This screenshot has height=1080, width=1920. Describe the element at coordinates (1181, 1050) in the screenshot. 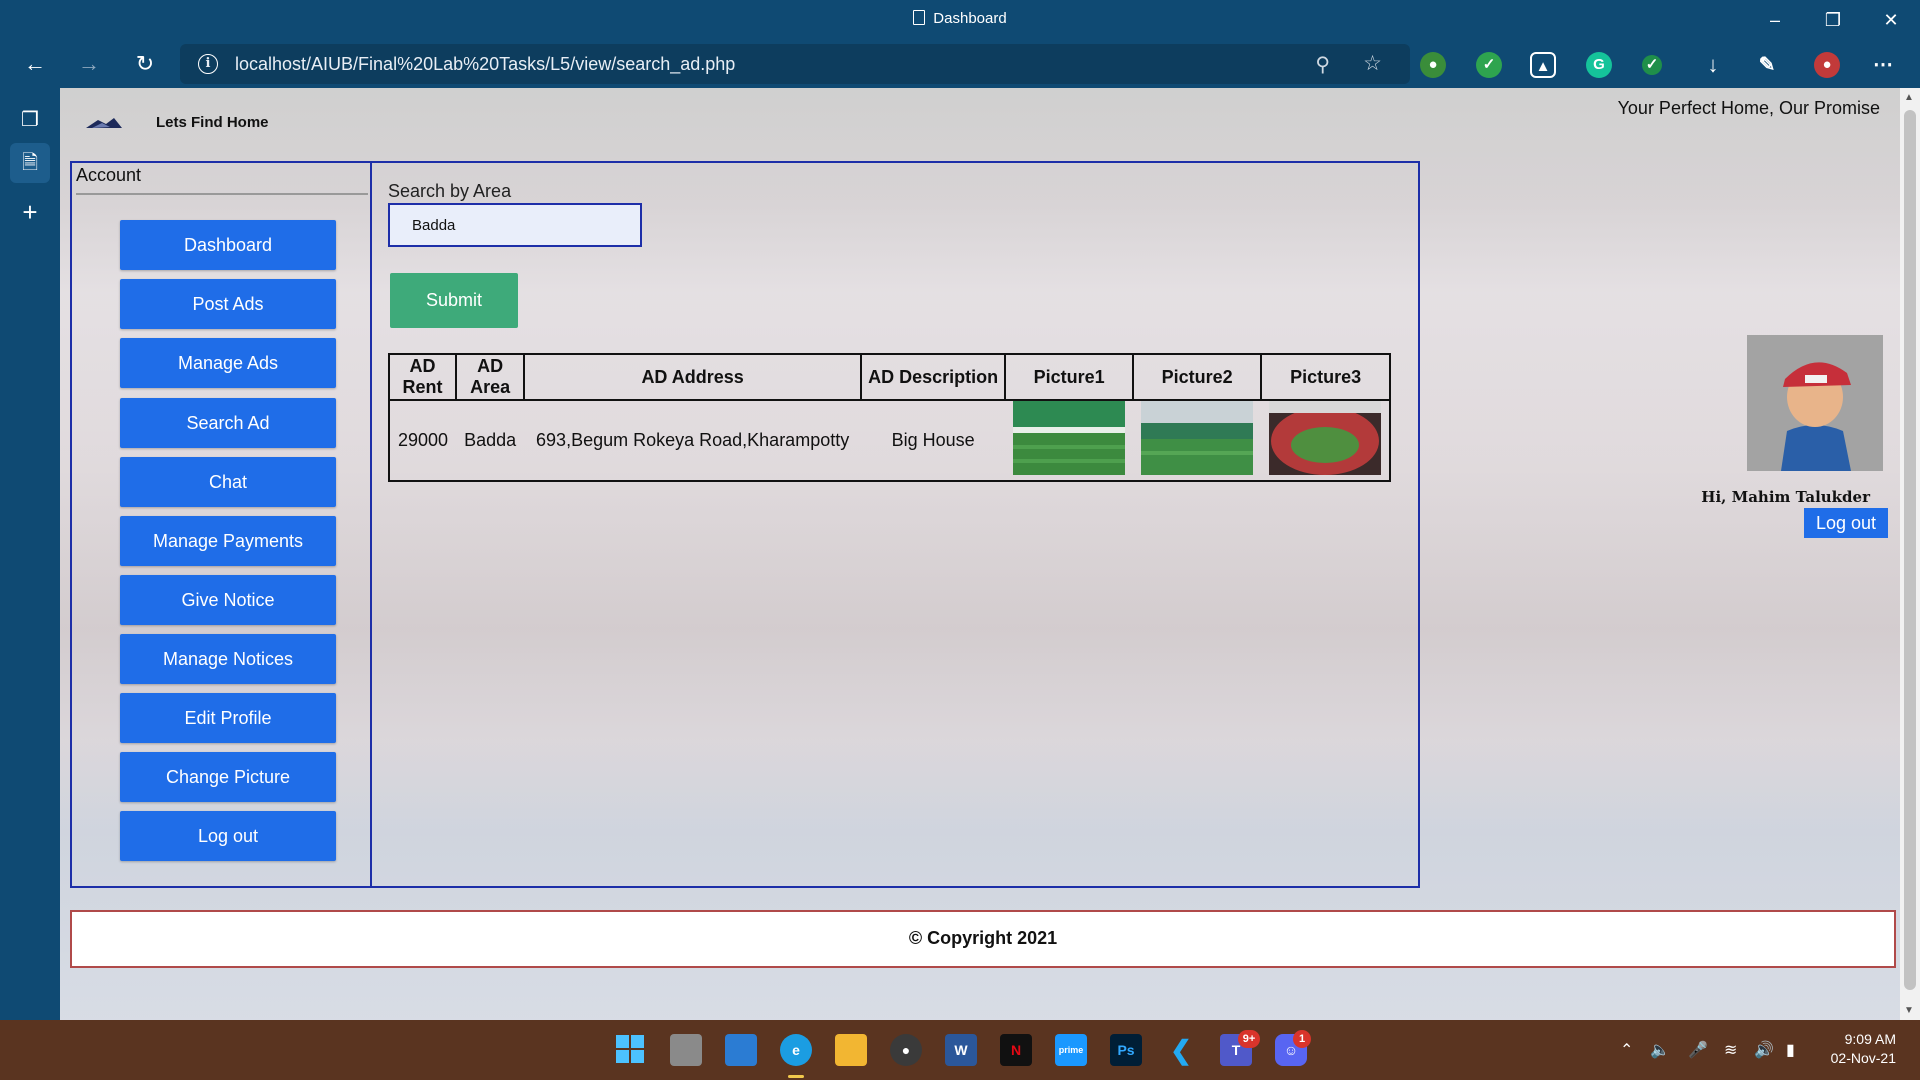

I see `vscode-icon: ❮` at that location.